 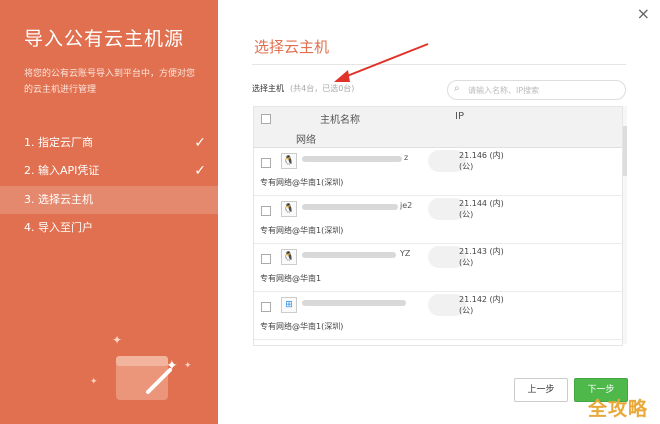 I want to click on column-header-name: 主机名称, so click(x=340, y=120).